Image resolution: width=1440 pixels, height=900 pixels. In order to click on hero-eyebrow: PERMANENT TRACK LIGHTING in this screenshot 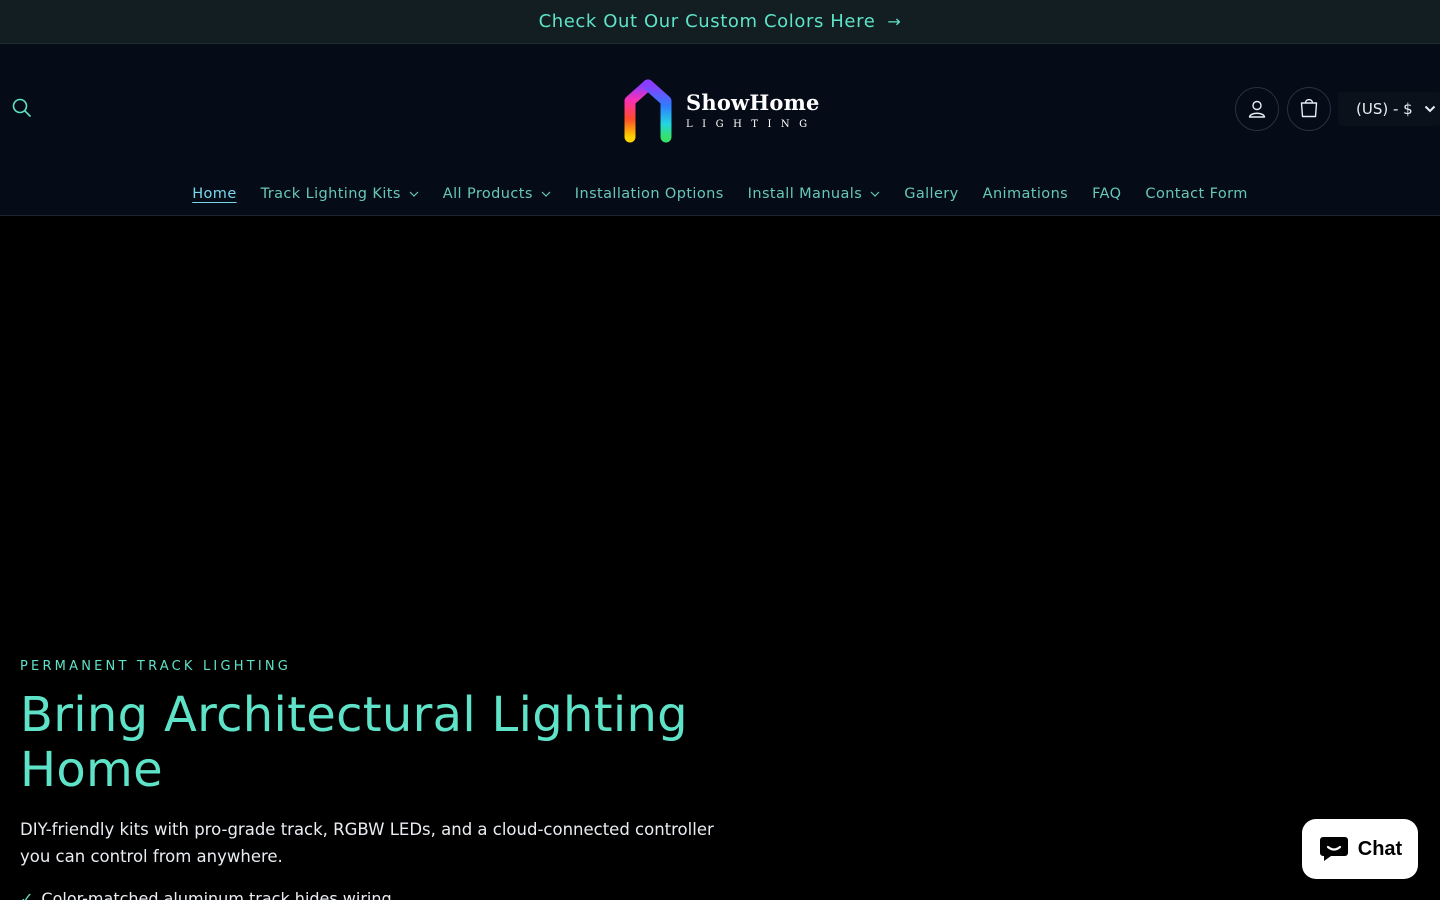, I will do `click(156, 666)`.